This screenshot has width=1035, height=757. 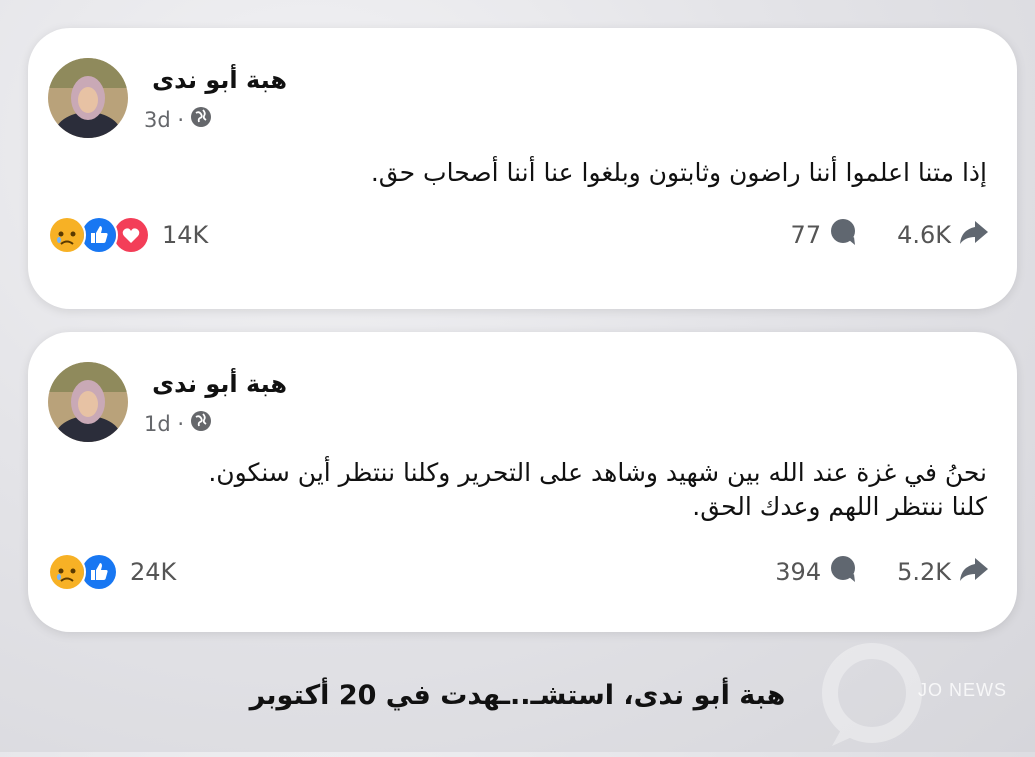 I want to click on post-text-line: كلنا ننتظر اللهم وعدك الحق., so click(x=839, y=506).